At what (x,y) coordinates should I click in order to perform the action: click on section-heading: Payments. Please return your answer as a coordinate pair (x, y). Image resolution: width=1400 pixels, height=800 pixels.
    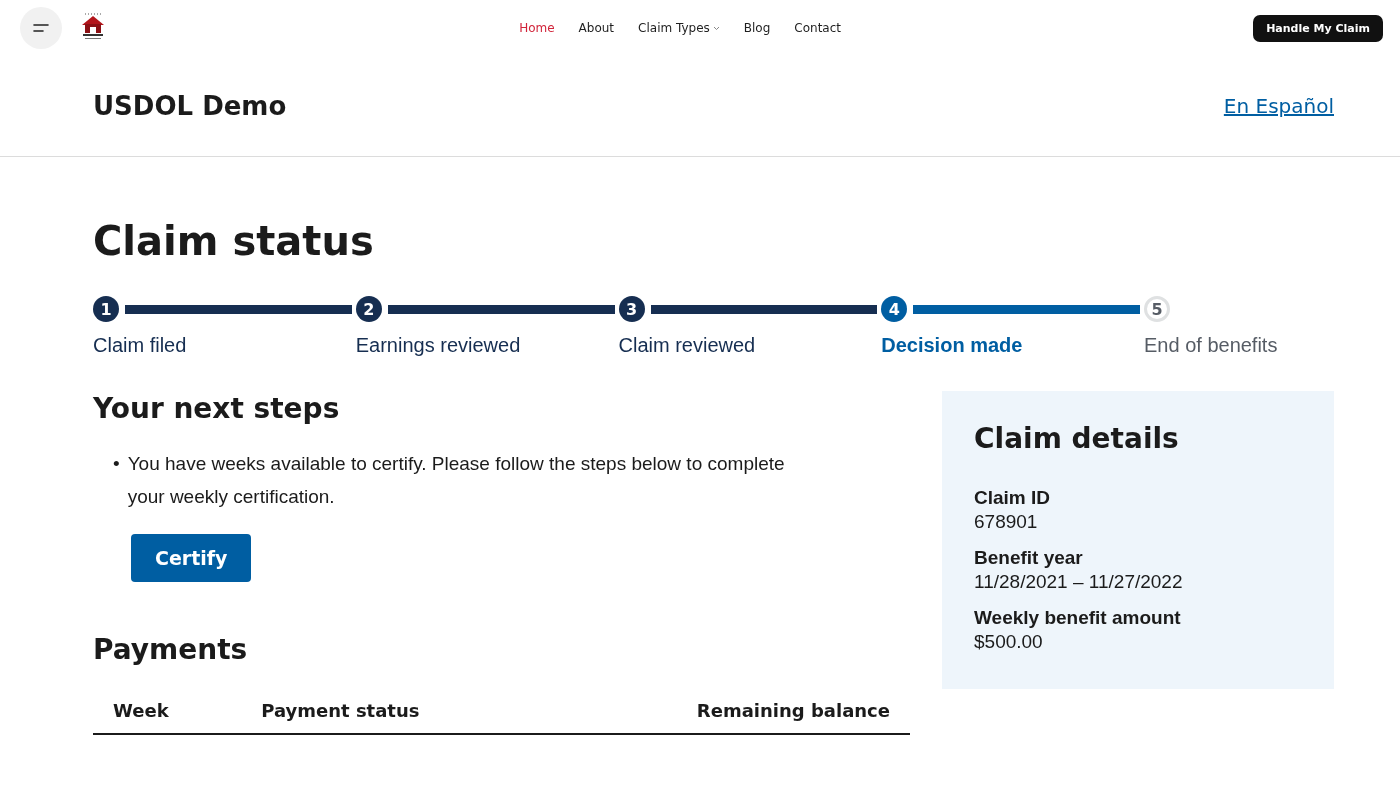
    Looking at the image, I should click on (171, 650).